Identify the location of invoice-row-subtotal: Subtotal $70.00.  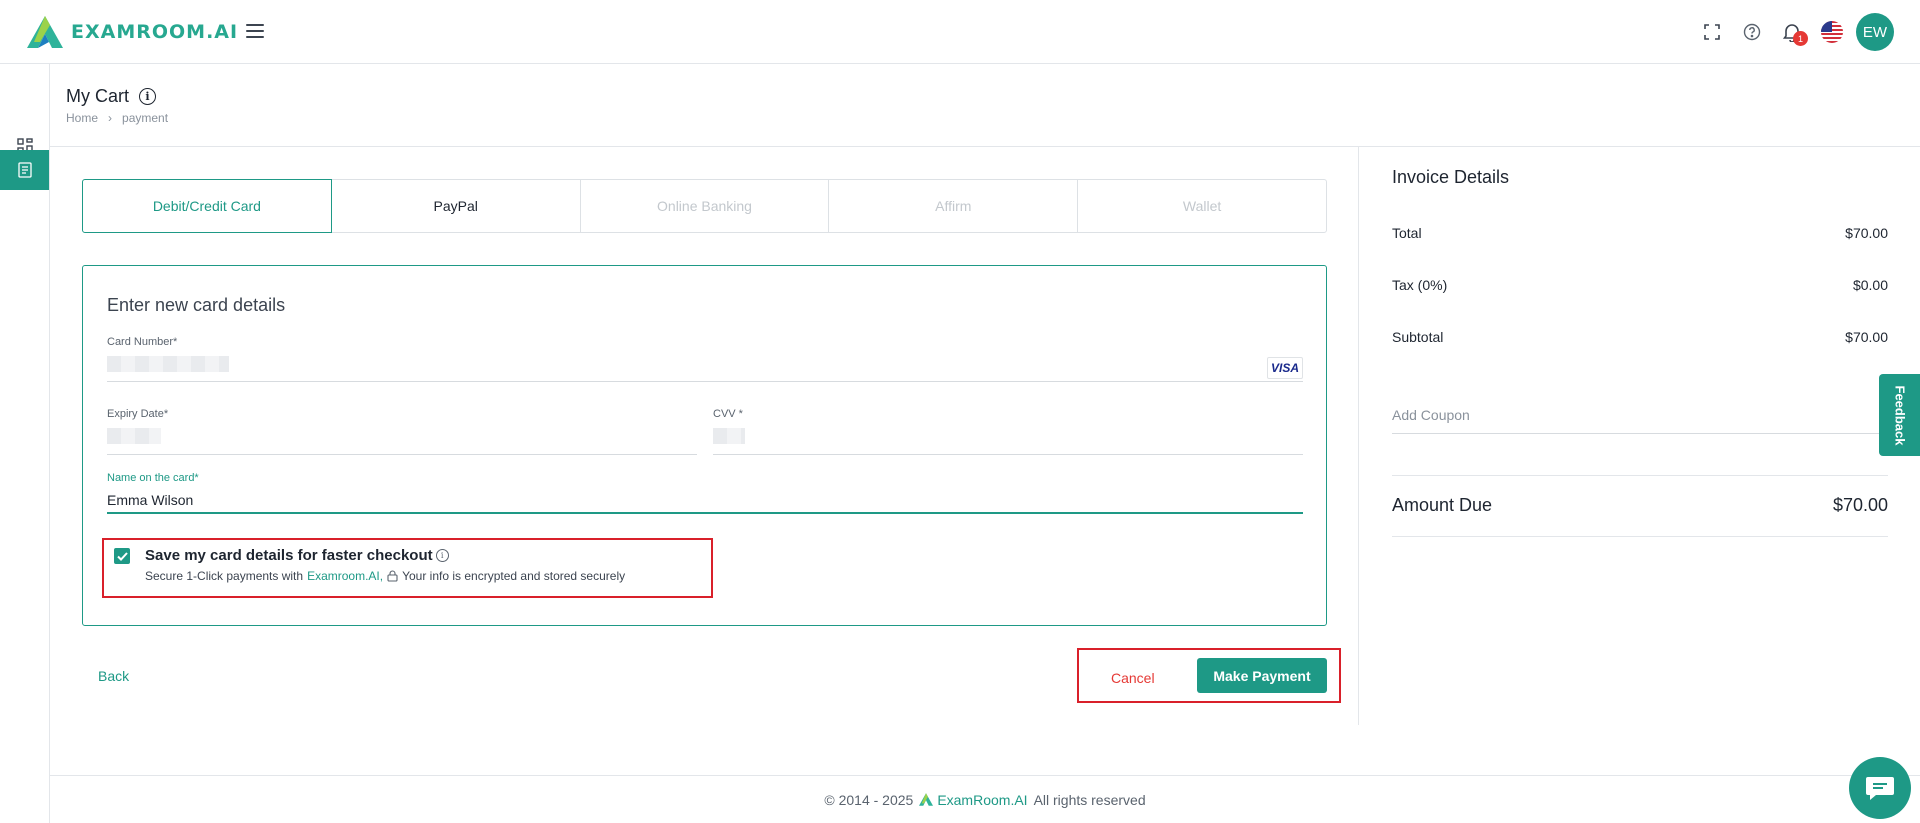
(1640, 337).